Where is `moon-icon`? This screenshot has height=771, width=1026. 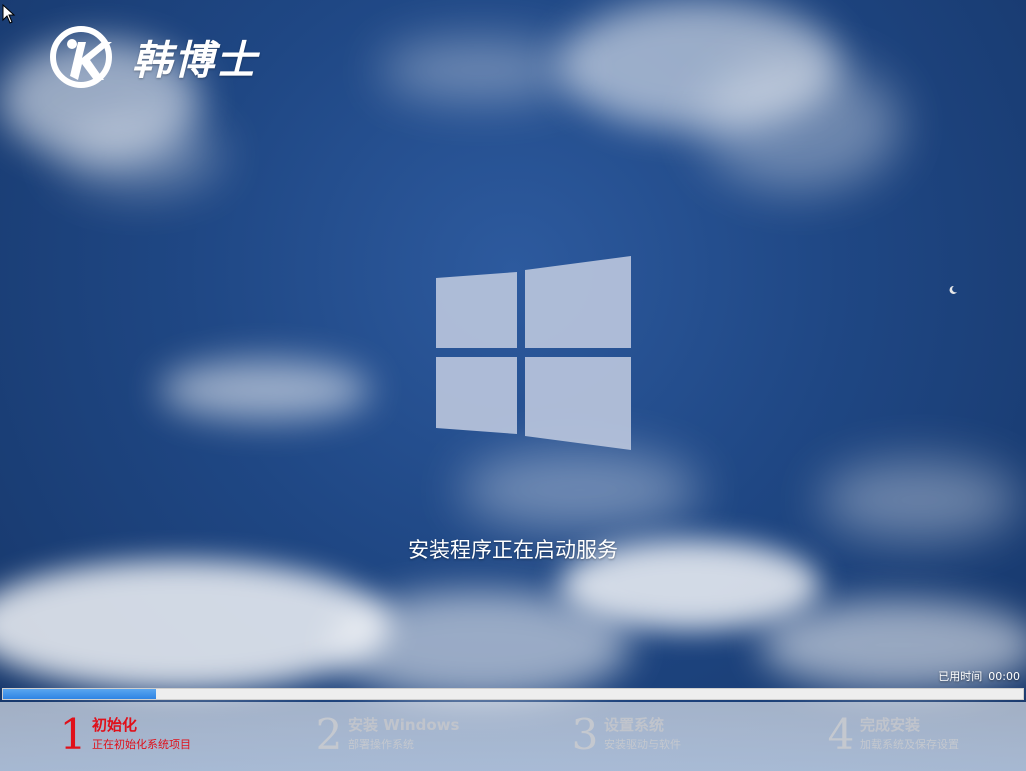 moon-icon is located at coordinates (953, 289).